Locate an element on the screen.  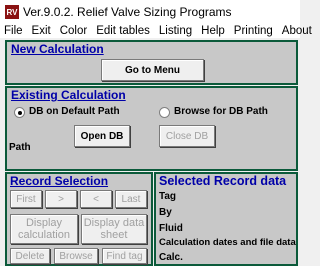
selected-record-title: Selected Record data is located at coordinates (223, 181).